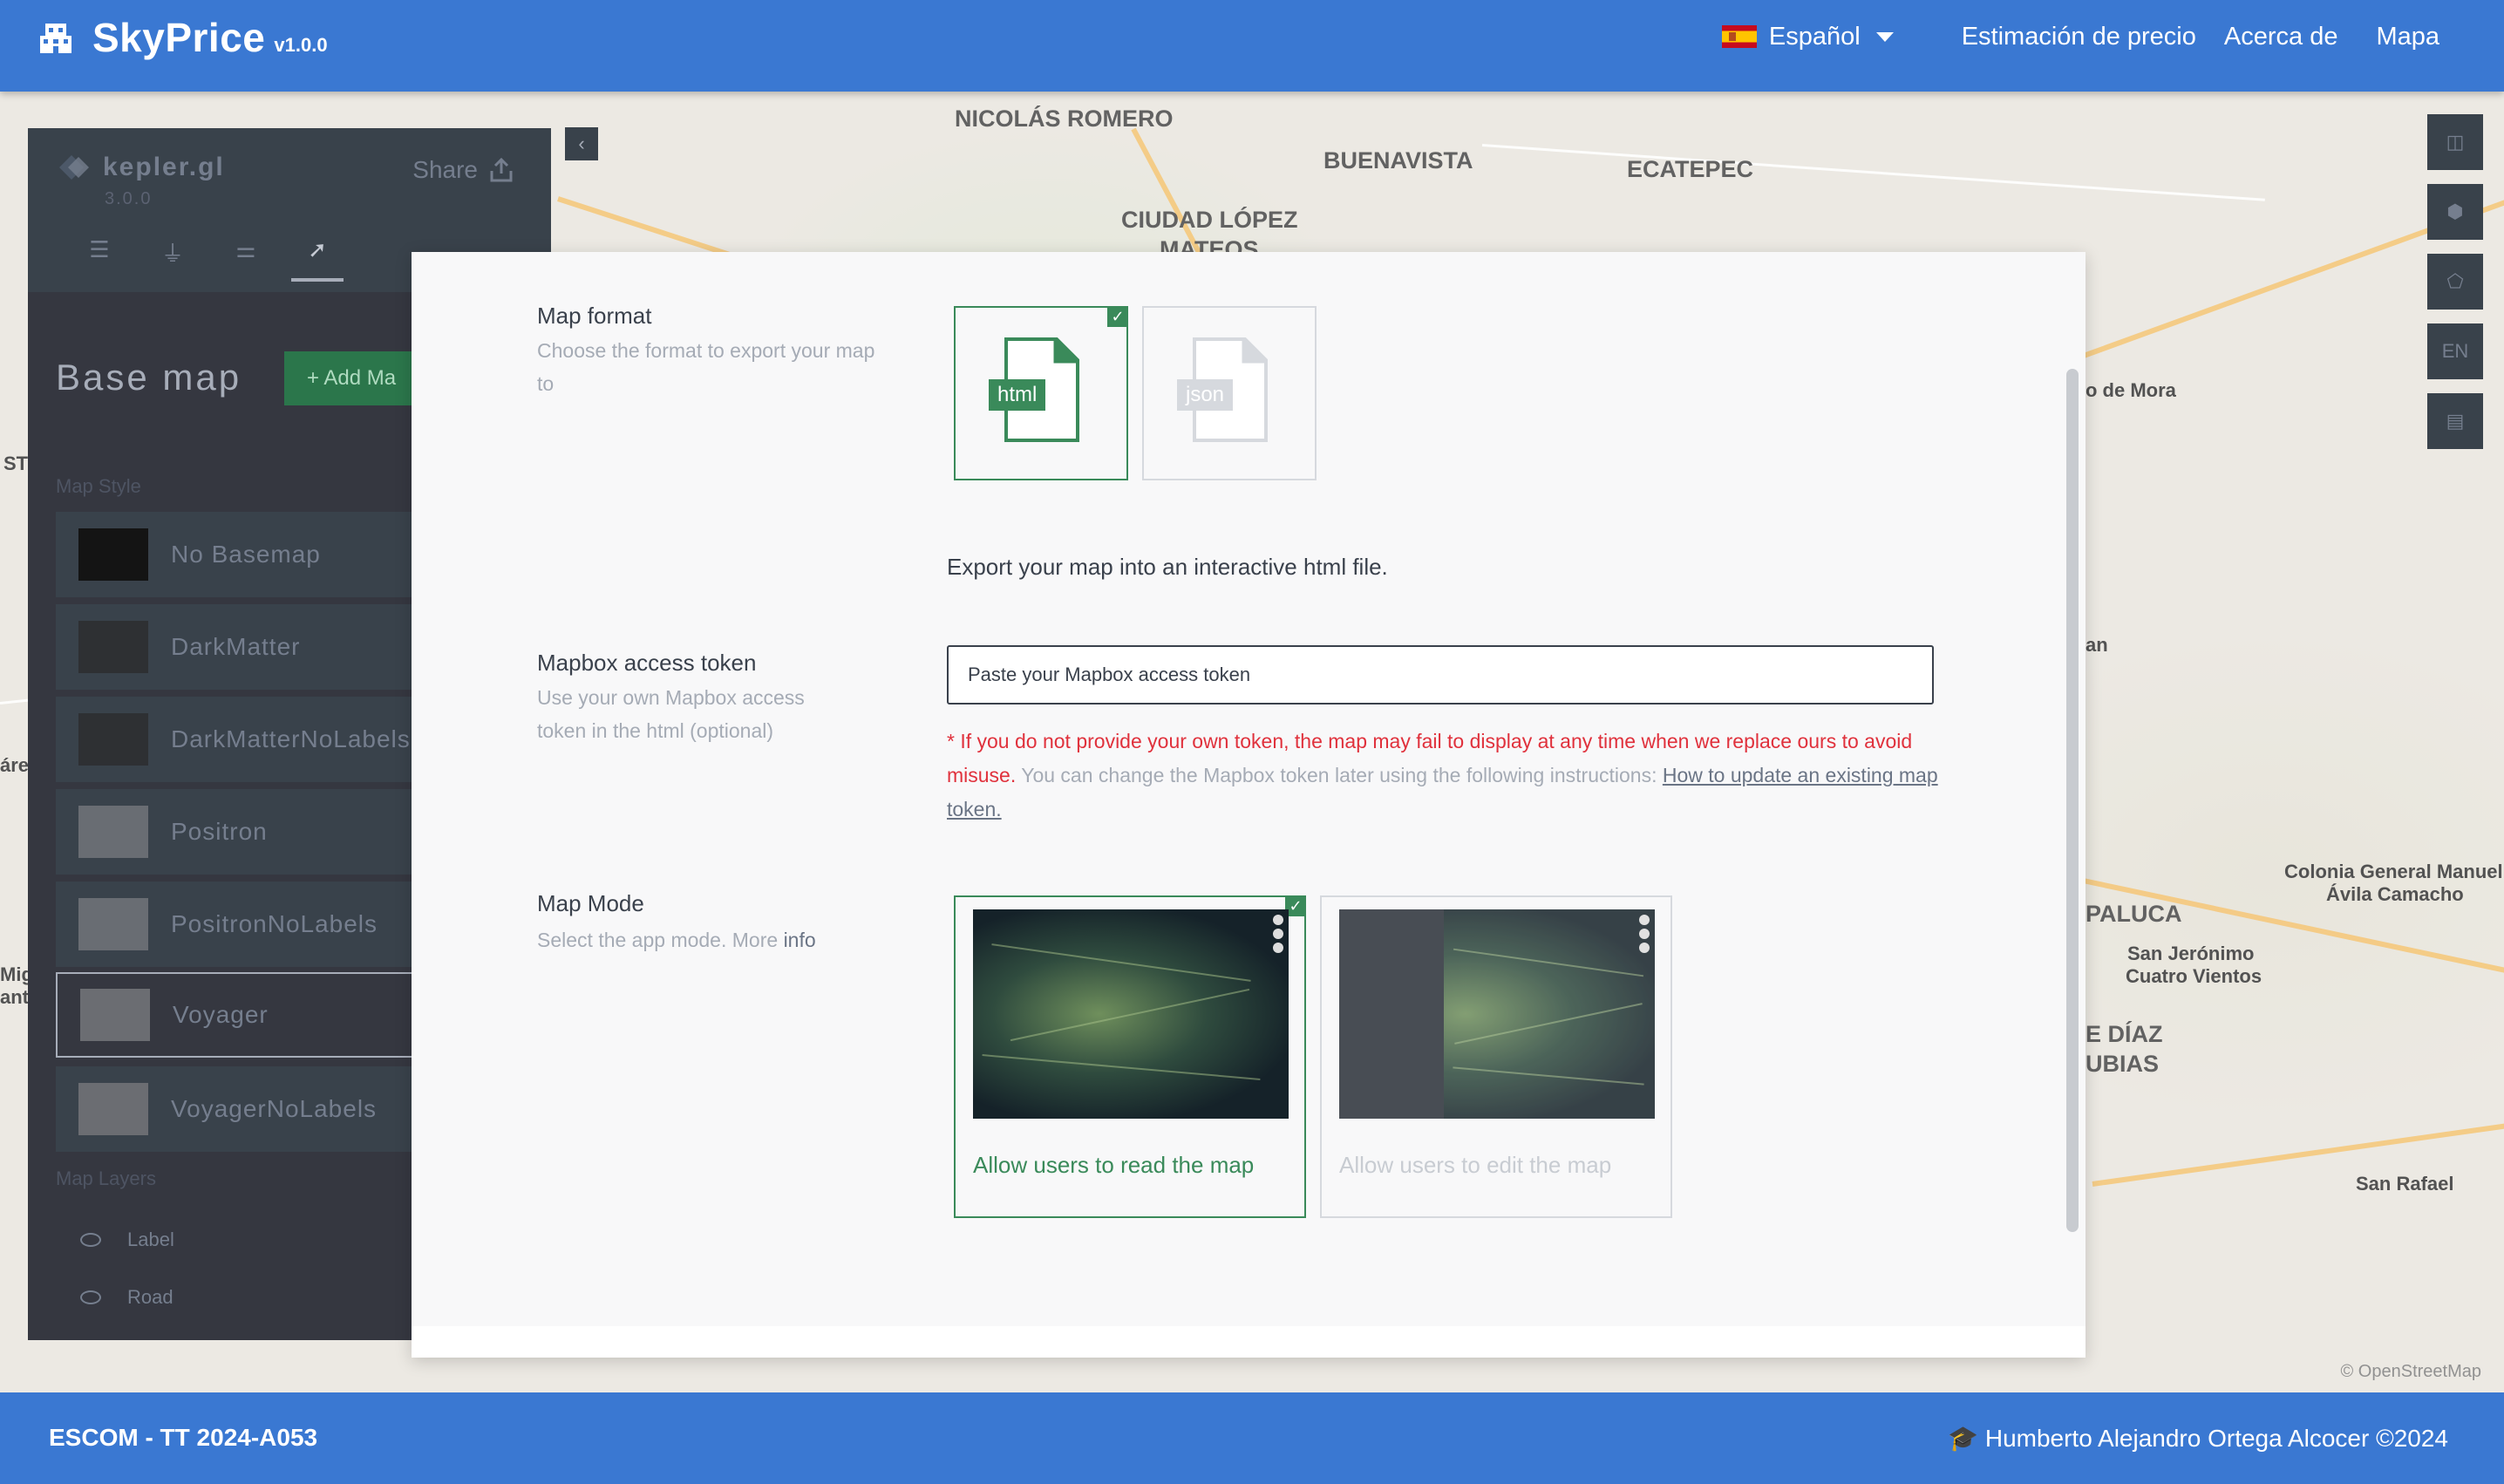  I want to click on map-format-title: Map format, so click(594, 316).